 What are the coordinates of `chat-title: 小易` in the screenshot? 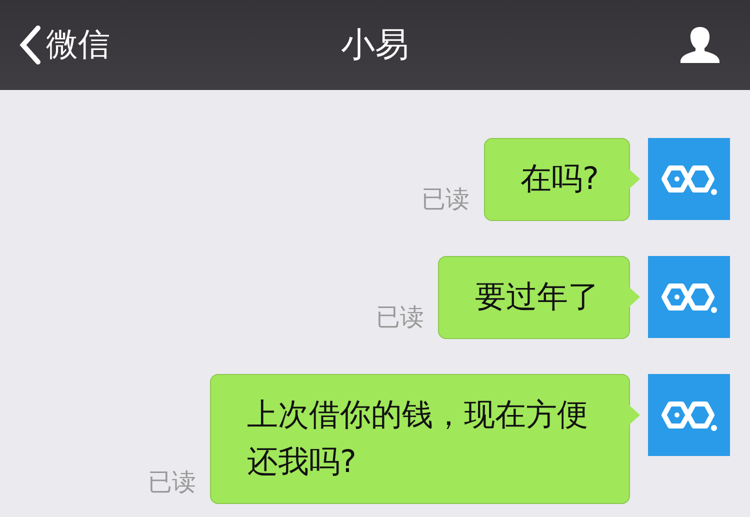 It's located at (375, 45).